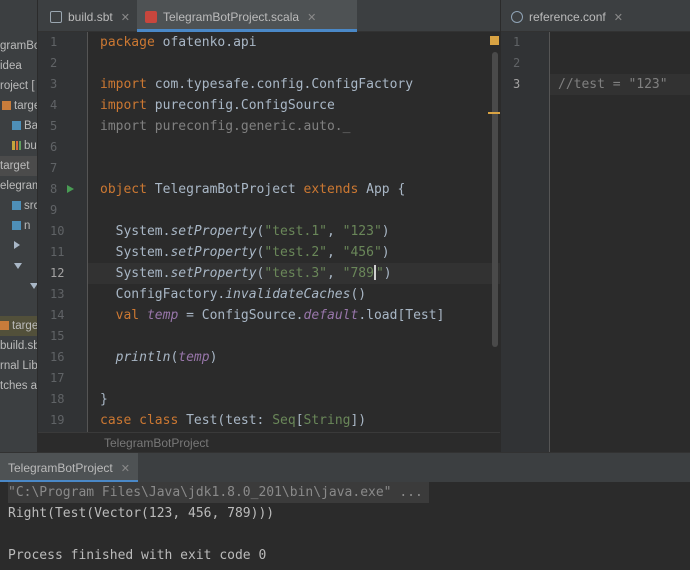 Image resolution: width=690 pixels, height=570 pixels. Describe the element at coordinates (269, 442) in the screenshot. I see `breadcrumb: TelegramBotProject` at that location.